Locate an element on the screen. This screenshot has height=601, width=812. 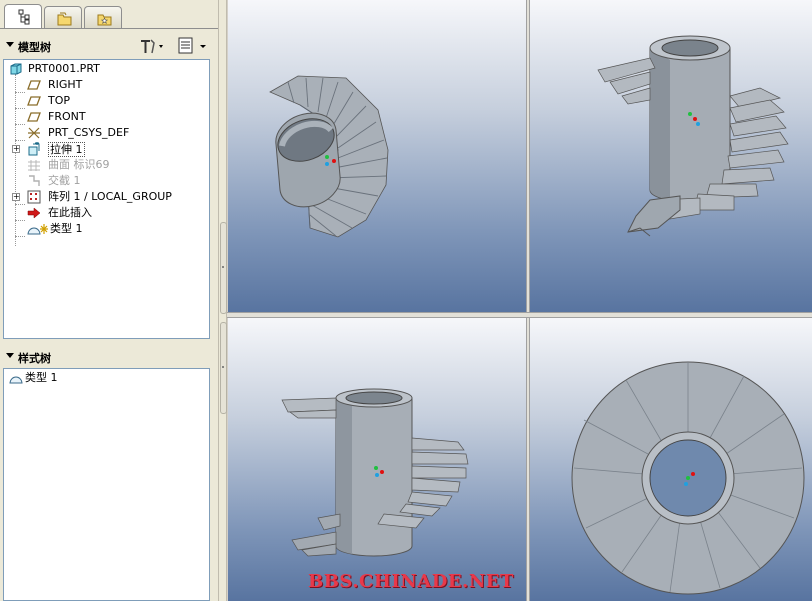
tree-item-surface: 曲面 标识69 is located at coordinates (106, 165).